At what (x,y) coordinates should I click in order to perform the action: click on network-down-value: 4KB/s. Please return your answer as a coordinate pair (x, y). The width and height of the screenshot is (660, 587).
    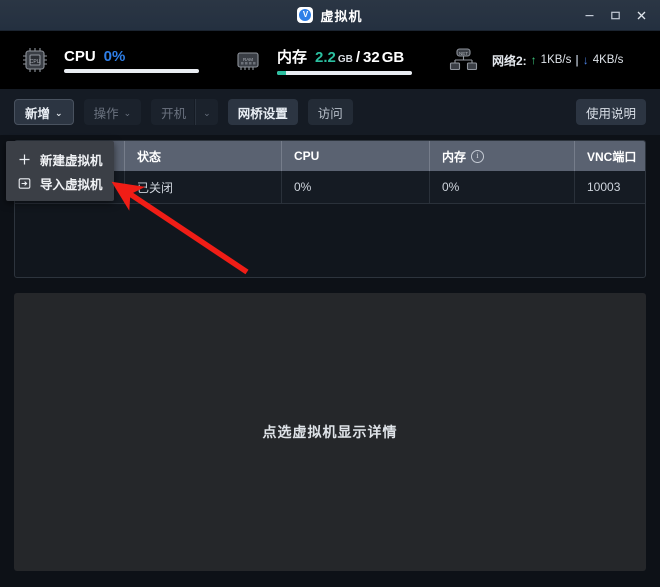
    Looking at the image, I should click on (608, 60).